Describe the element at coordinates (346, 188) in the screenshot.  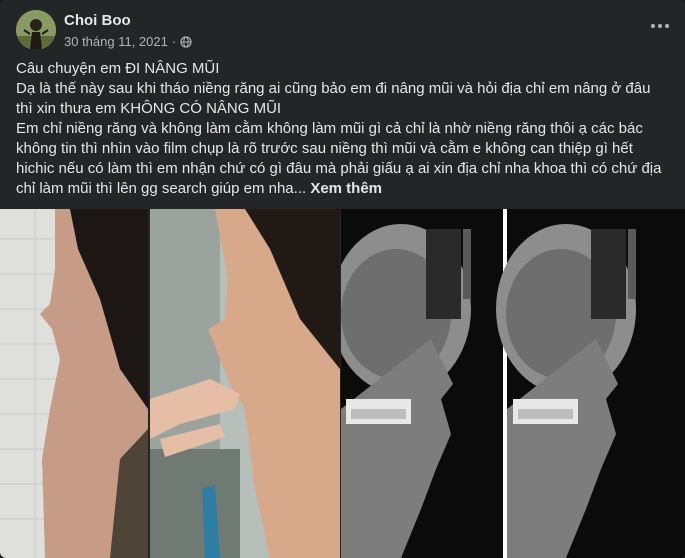
I see `see-more-link: Xem thêm` at that location.